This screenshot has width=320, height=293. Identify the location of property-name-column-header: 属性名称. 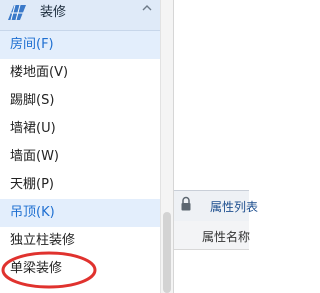
(212, 235).